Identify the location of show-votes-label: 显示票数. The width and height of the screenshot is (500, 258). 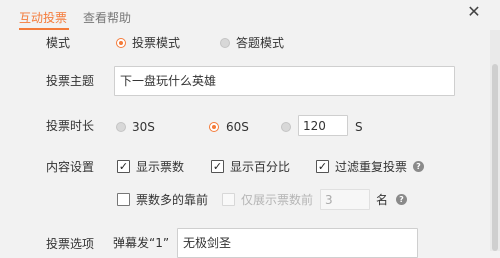
(160, 167).